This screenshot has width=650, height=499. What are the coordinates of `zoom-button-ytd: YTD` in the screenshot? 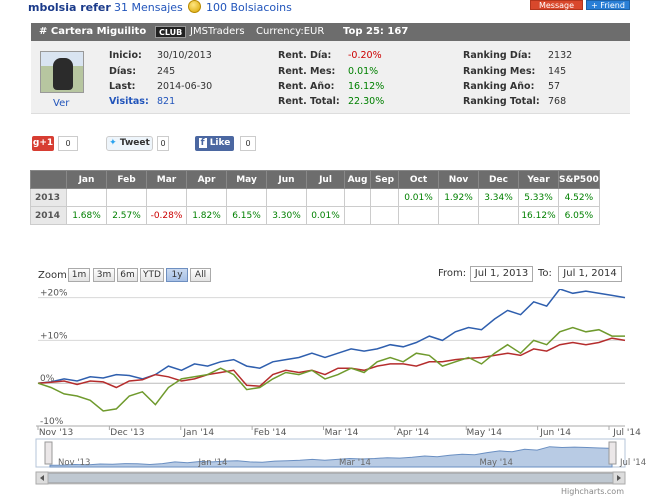 It's located at (152, 275).